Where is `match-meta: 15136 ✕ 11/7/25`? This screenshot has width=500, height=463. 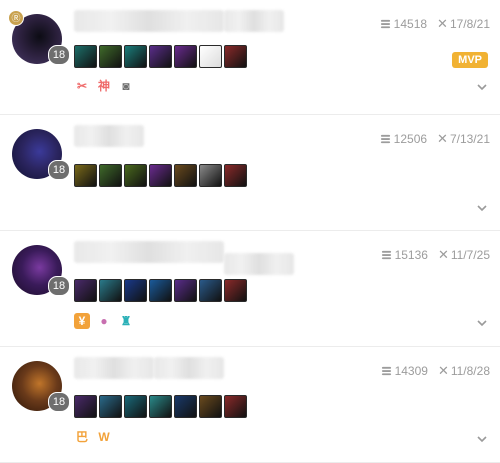
match-meta: 15136 ✕ 11/7/25 is located at coordinates (435, 255).